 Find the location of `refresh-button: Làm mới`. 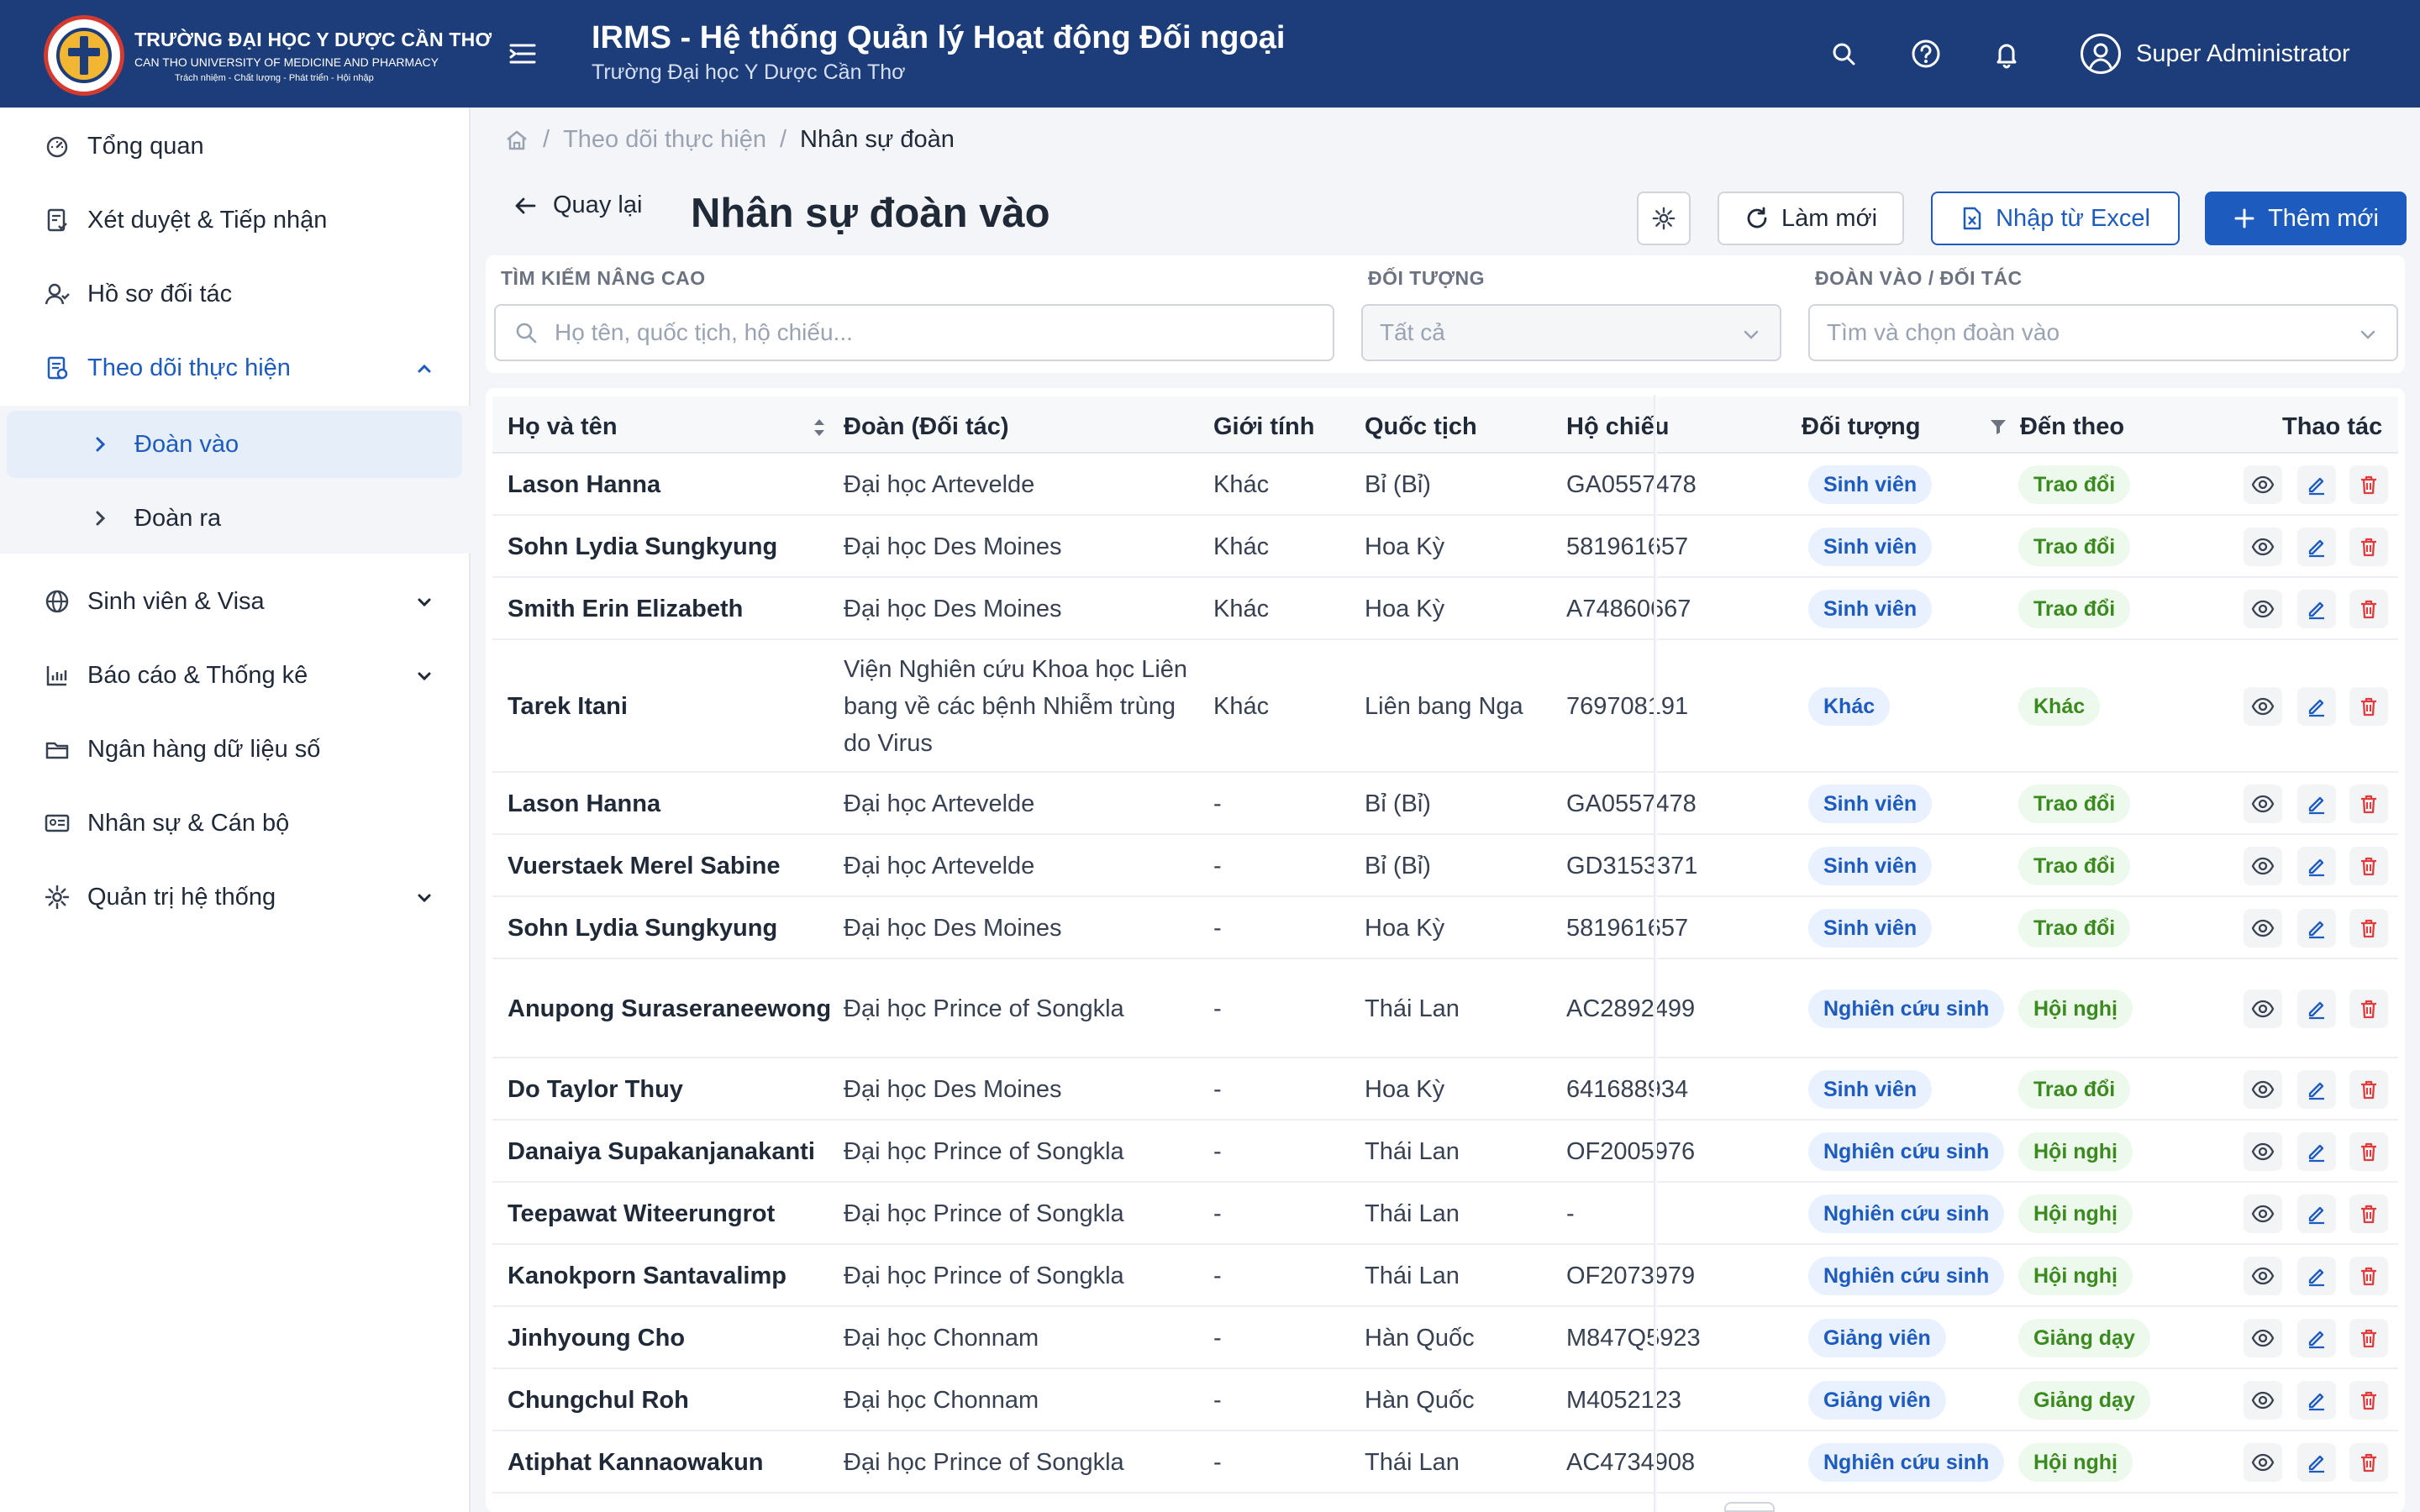

refresh-button: Làm mới is located at coordinates (1811, 218).